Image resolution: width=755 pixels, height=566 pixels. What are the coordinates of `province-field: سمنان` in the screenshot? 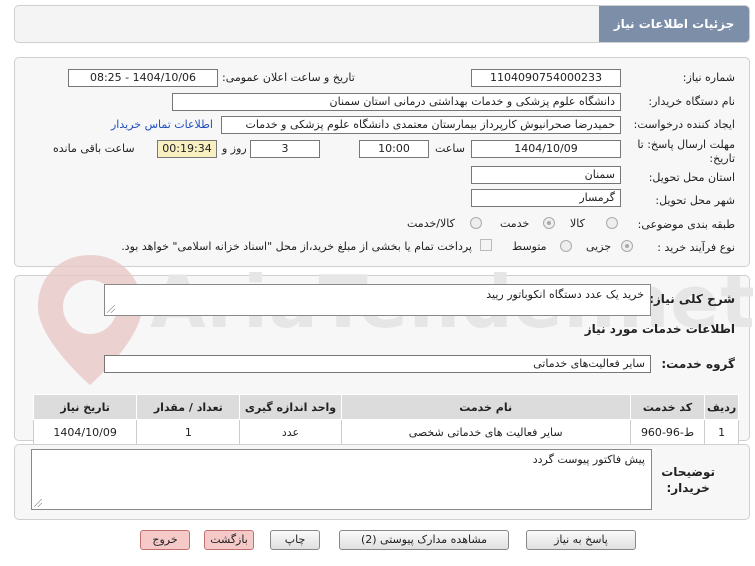 It's located at (546, 175).